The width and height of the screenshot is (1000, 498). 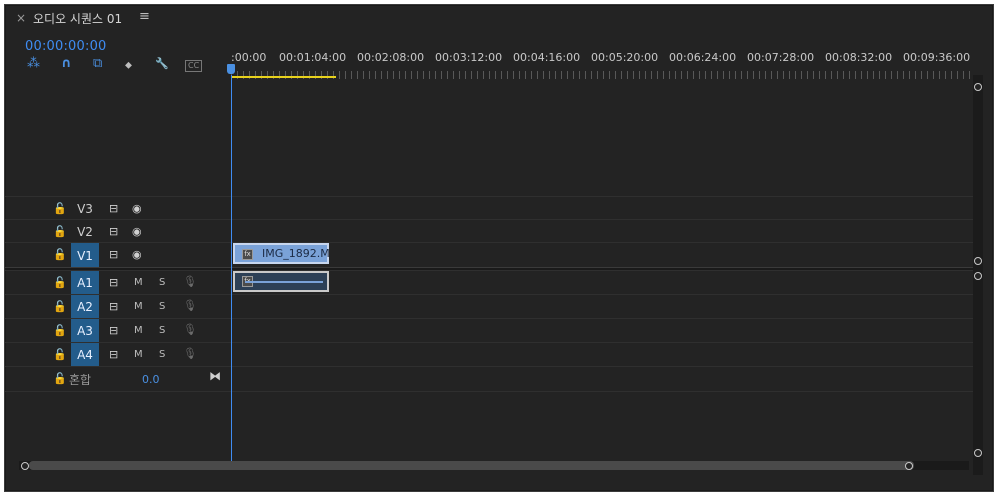 I want to click on audio-clip: fx, so click(x=281, y=281).